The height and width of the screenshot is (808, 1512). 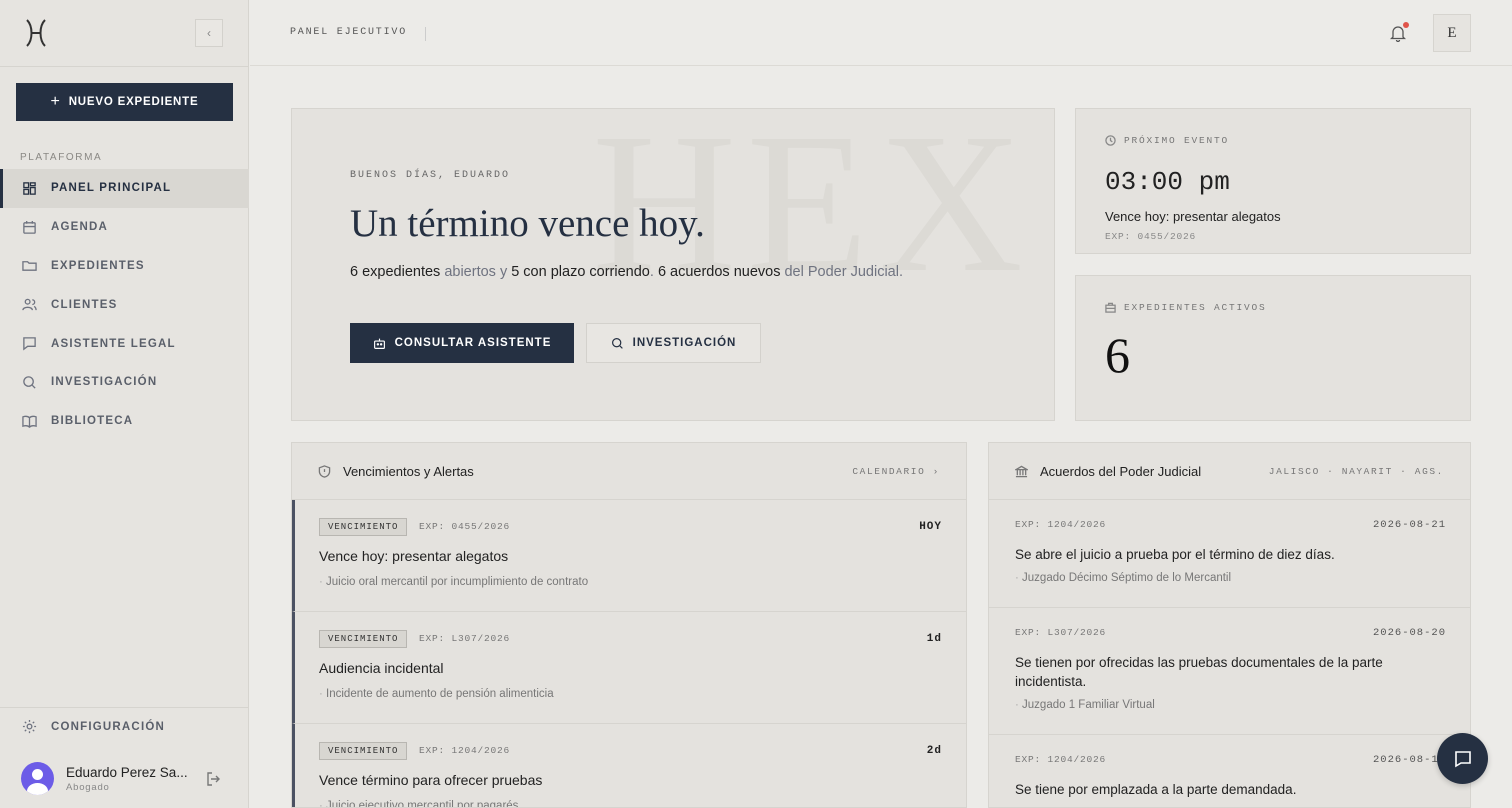 What do you see at coordinates (29, 421) in the screenshot?
I see `book-icon` at bounding box center [29, 421].